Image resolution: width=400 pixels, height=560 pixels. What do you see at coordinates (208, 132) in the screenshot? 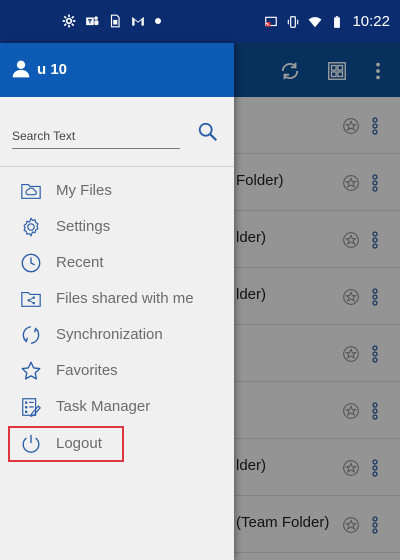
I see `search-icon` at bounding box center [208, 132].